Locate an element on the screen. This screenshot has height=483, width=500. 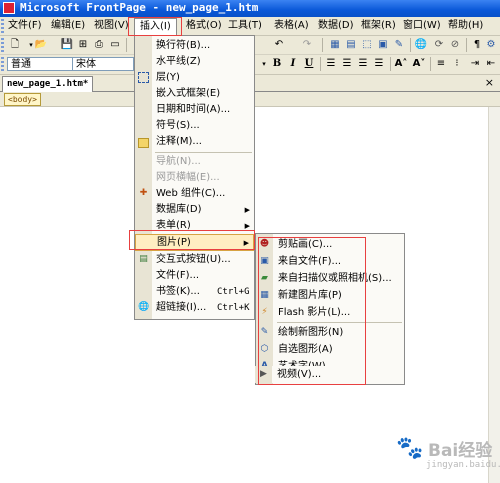
align-left-icon: ☰ is located at coordinates (331, 64).